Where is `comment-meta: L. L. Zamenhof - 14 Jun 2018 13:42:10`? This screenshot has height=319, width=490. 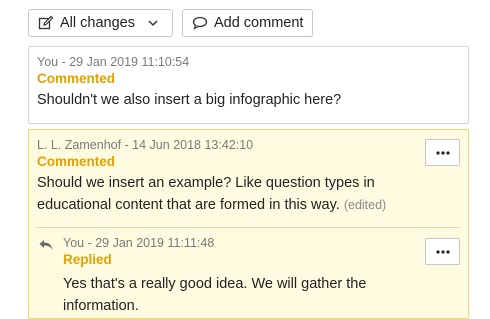
comment-meta: L. L. Zamenhof - 14 Jun 2018 13:42:10 is located at coordinates (145, 145).